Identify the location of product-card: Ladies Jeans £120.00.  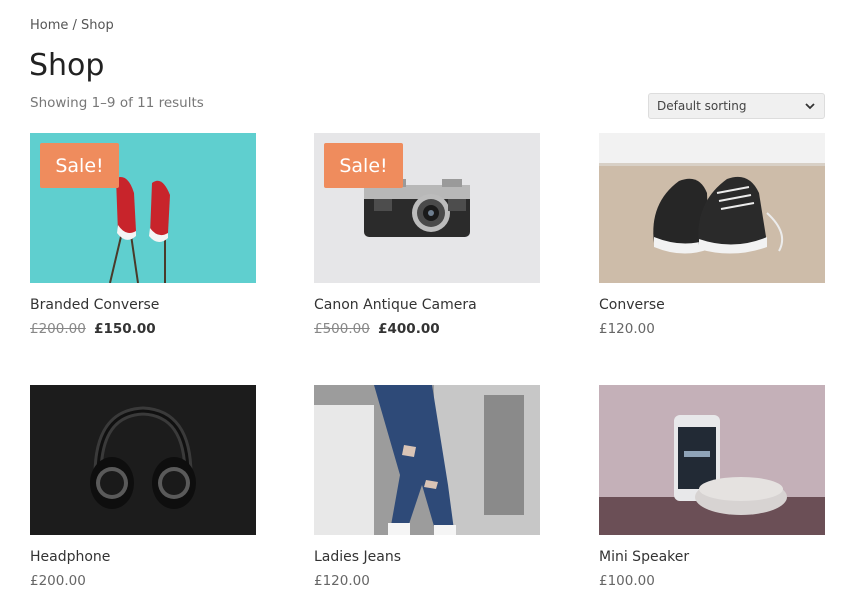
(427, 487).